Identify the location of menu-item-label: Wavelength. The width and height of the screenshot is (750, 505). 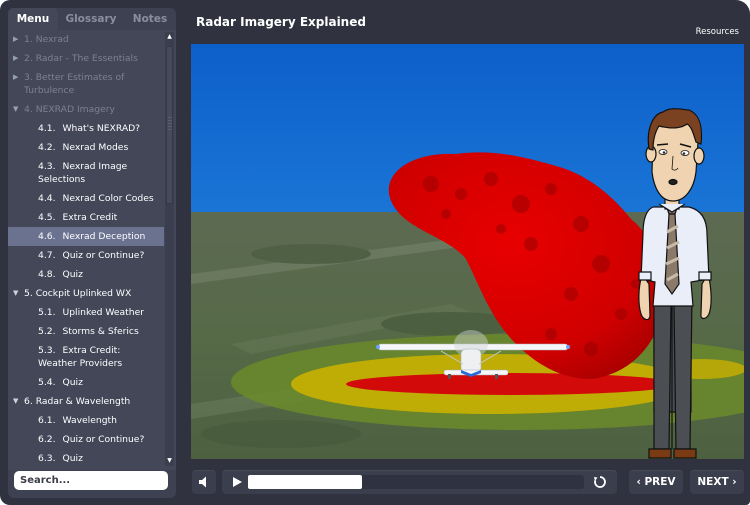
(89, 420).